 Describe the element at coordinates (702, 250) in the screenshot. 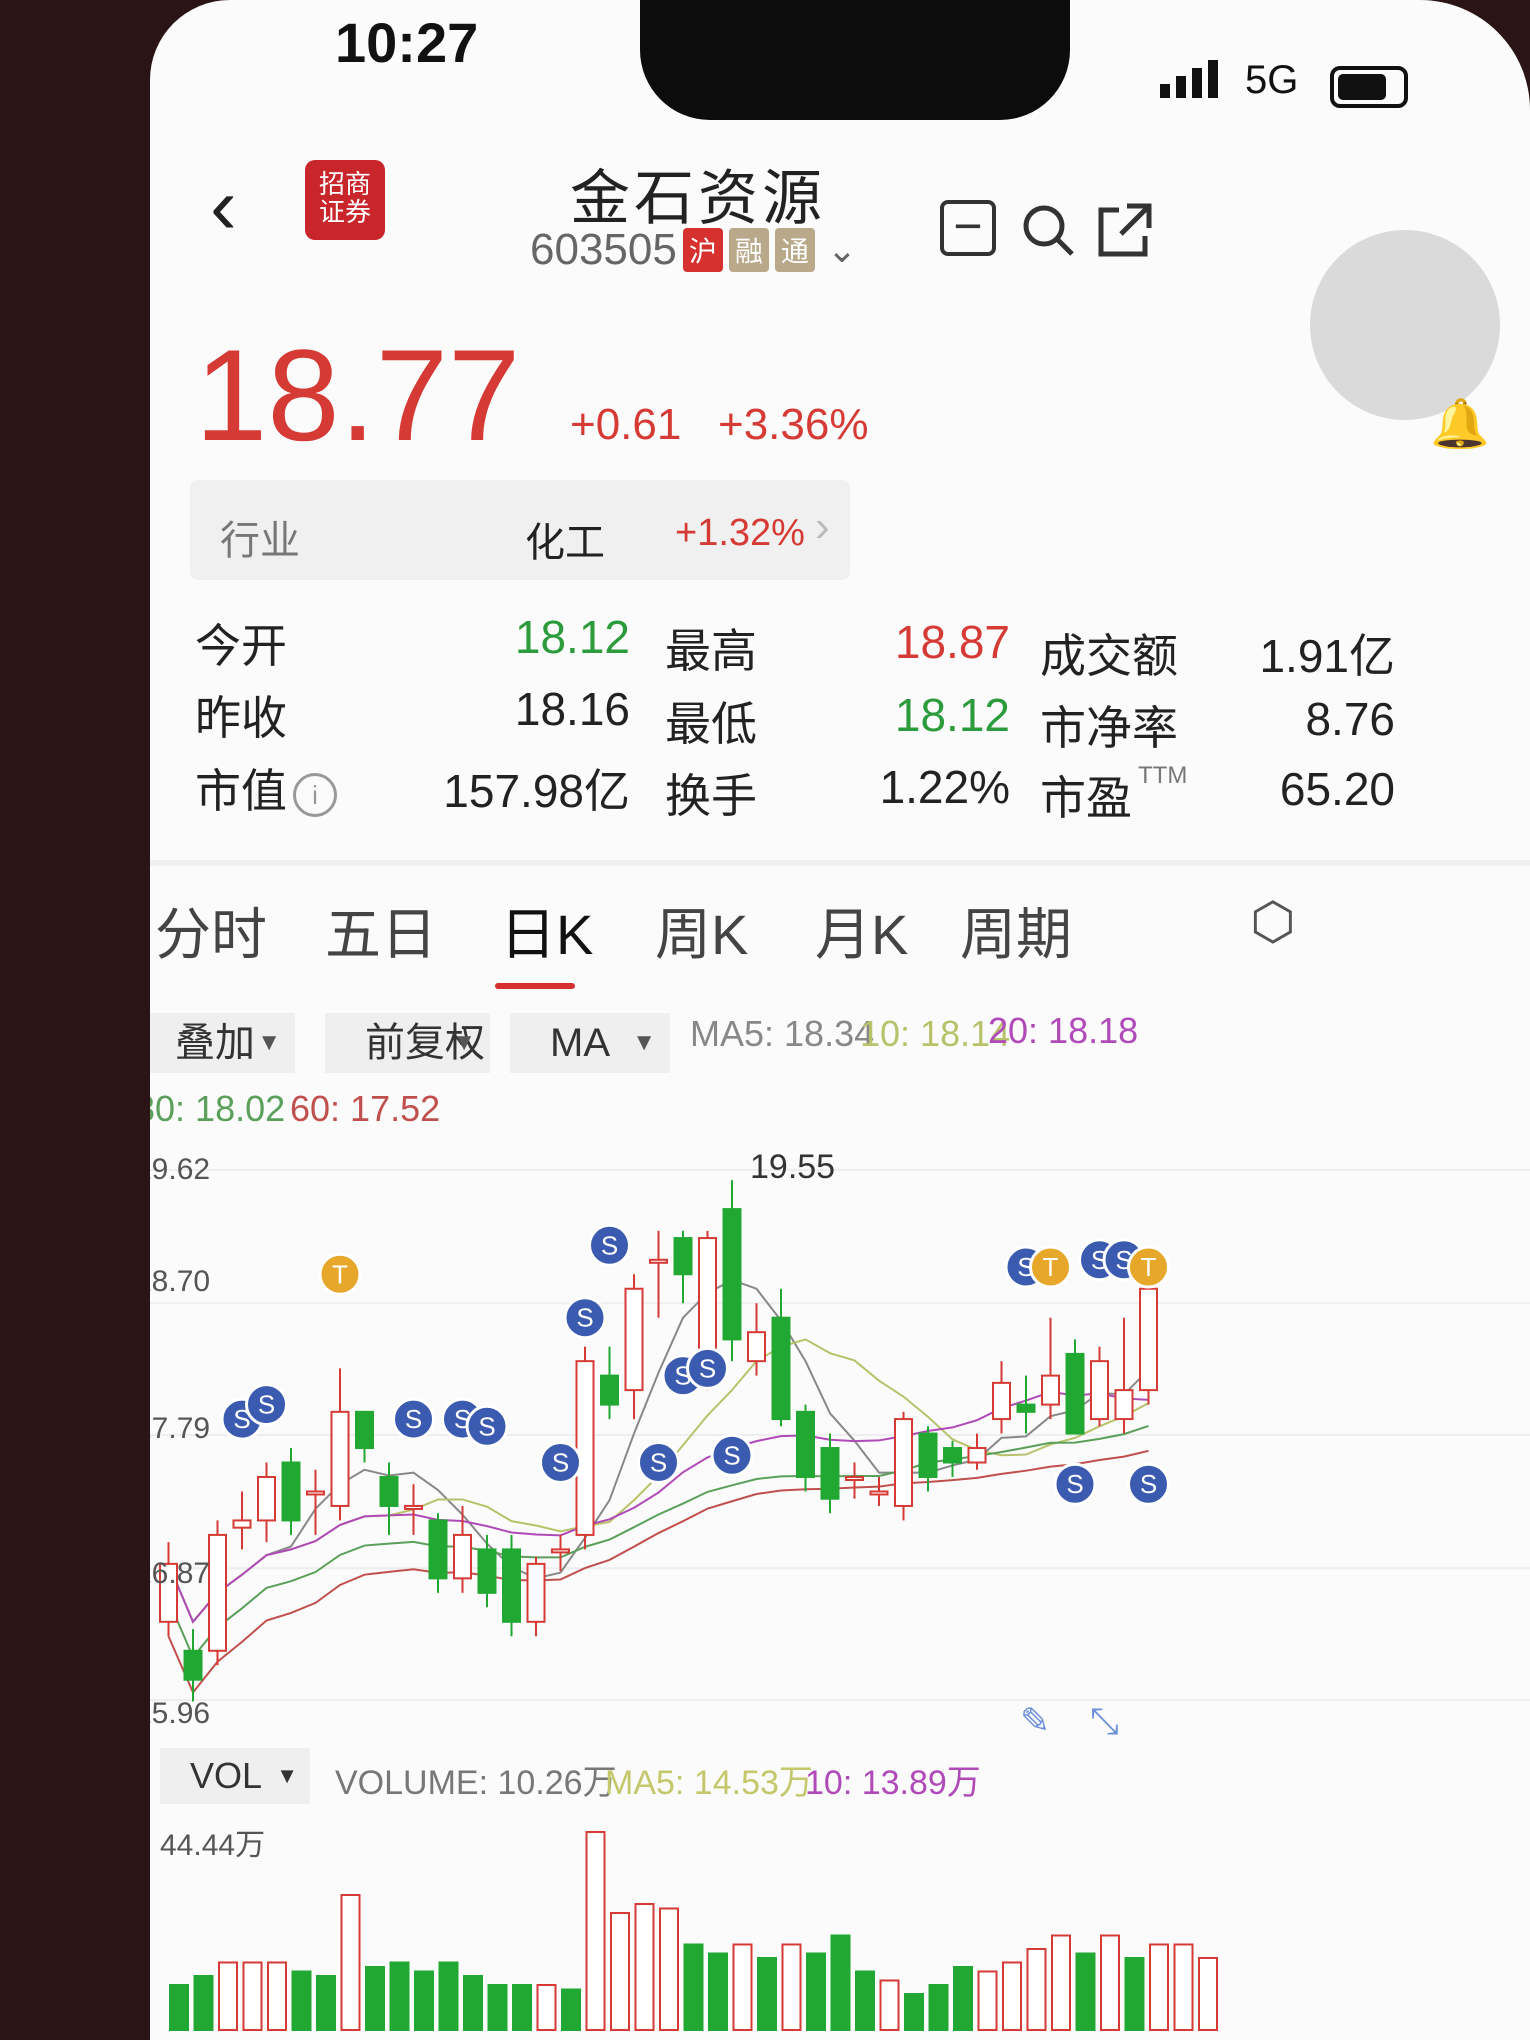

I see `tag-hu: 沪` at that location.